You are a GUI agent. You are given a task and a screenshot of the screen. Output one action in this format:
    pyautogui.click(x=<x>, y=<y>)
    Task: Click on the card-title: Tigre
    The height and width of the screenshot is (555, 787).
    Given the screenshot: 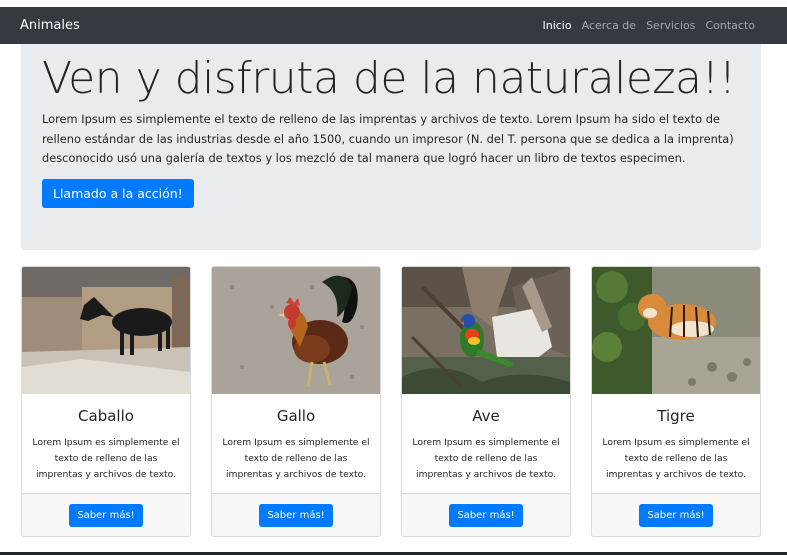 What is the action you would take?
    pyautogui.click(x=676, y=416)
    